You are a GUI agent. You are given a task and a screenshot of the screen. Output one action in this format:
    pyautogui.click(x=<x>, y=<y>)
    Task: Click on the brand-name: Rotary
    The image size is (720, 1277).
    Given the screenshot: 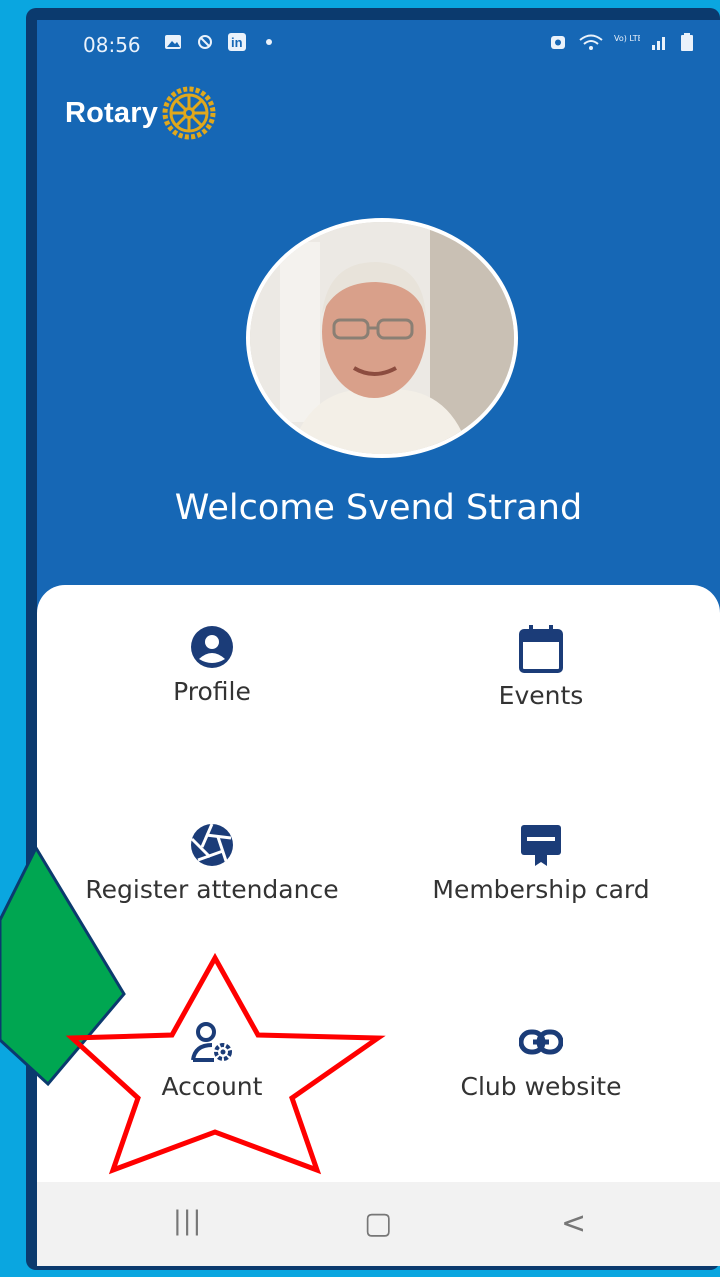 What is the action you would take?
    pyautogui.click(x=112, y=112)
    